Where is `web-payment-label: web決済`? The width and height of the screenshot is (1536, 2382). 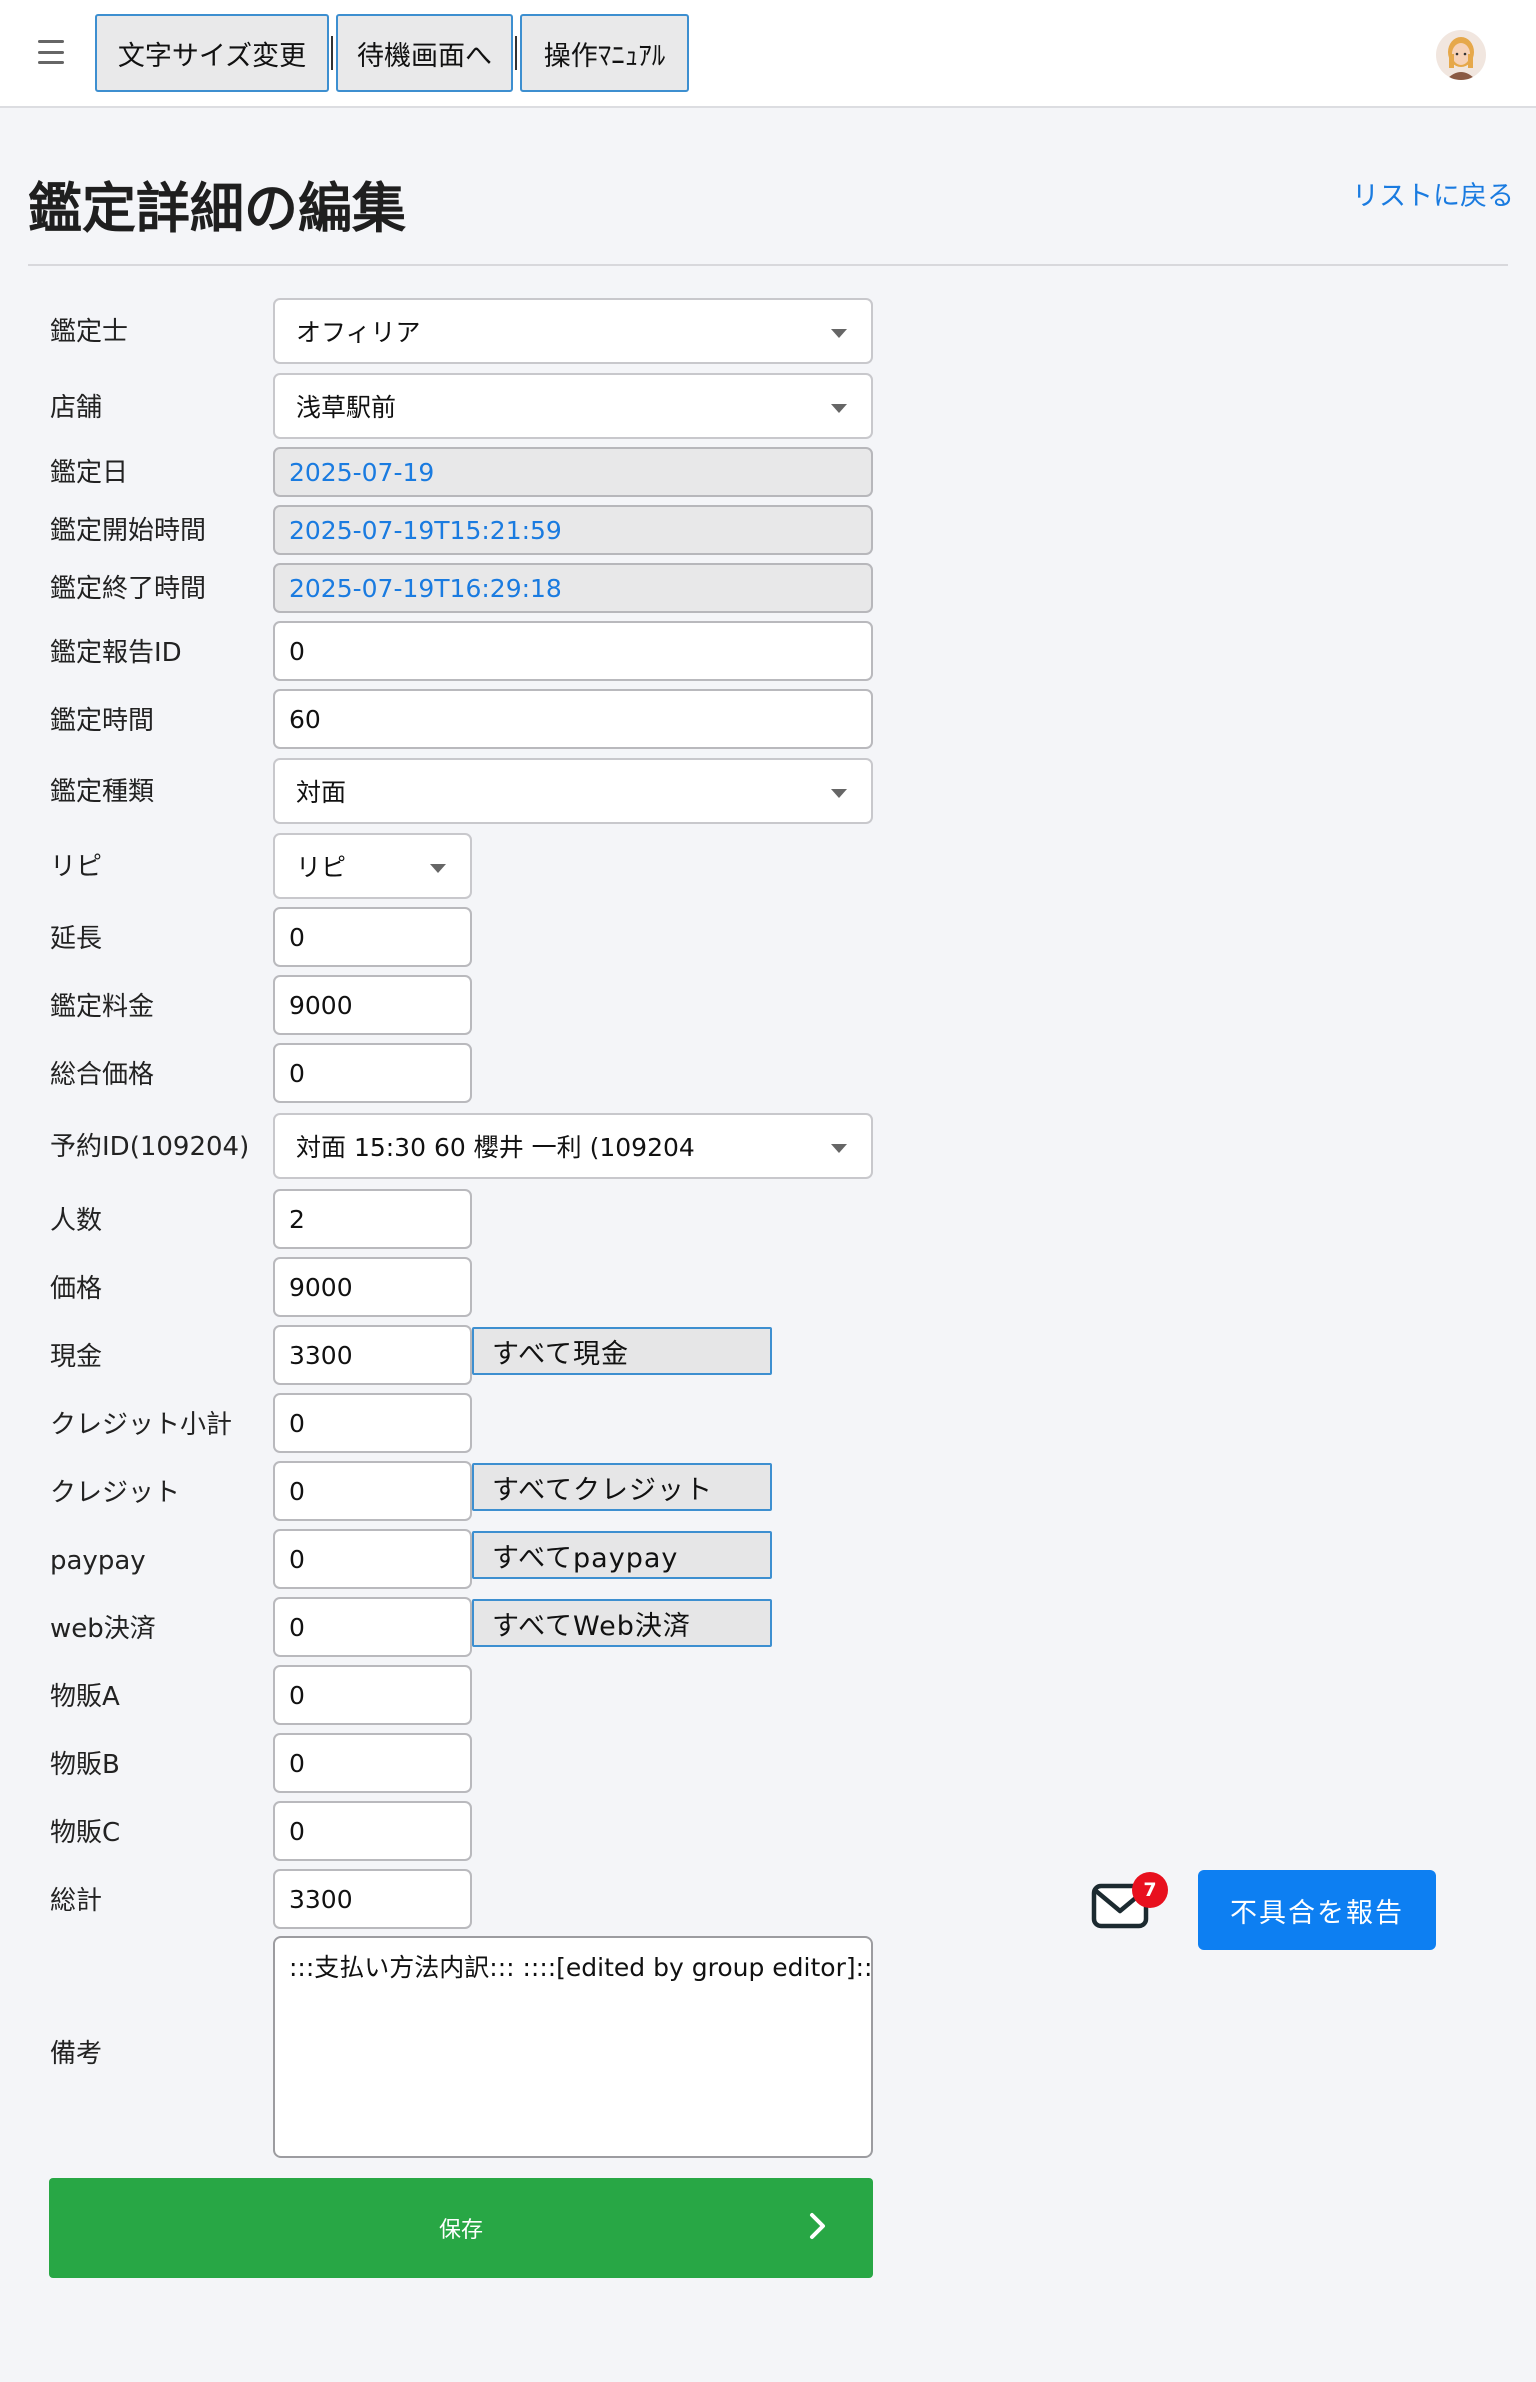
web-payment-label: web決済 is located at coordinates (103, 1629).